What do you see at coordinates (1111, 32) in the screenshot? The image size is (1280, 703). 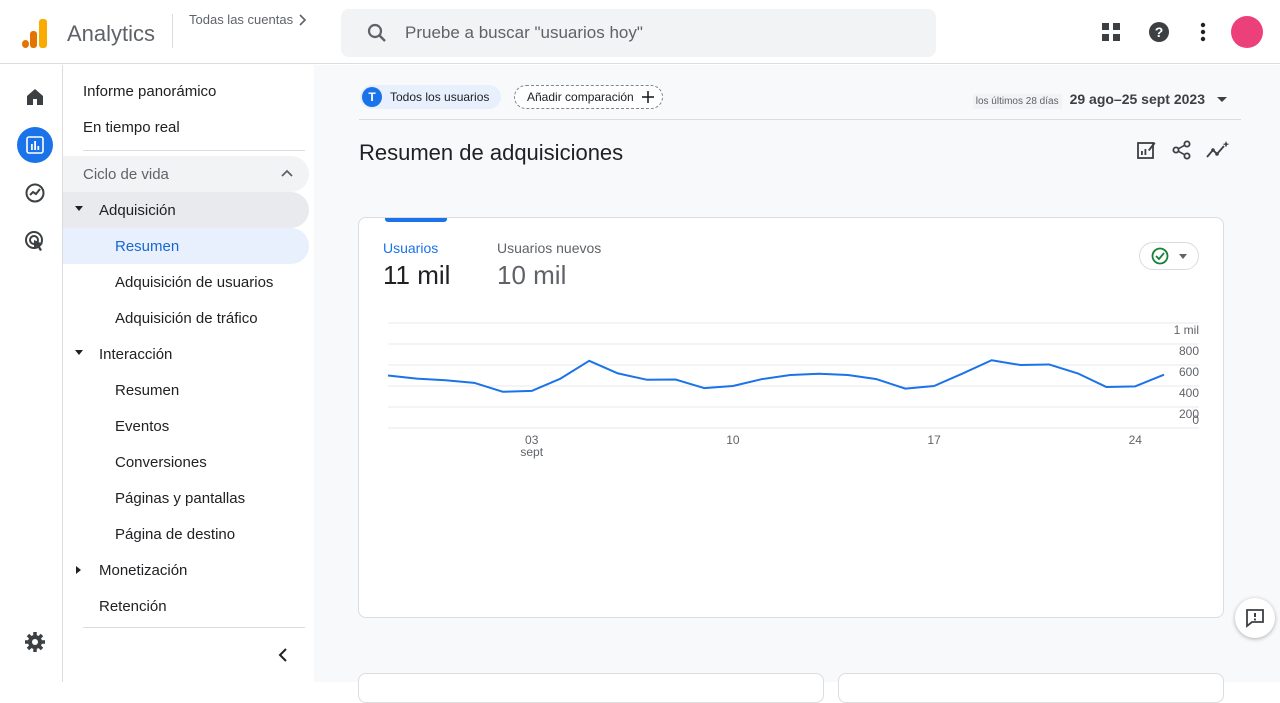 I see `apps-grid-icon` at bounding box center [1111, 32].